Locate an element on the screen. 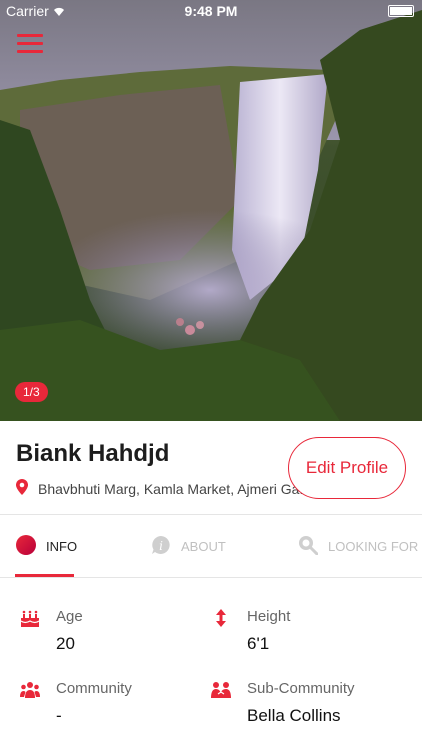 Image resolution: width=422 pixels, height=750 pixels. svg-text: i is located at coordinates (161, 546).